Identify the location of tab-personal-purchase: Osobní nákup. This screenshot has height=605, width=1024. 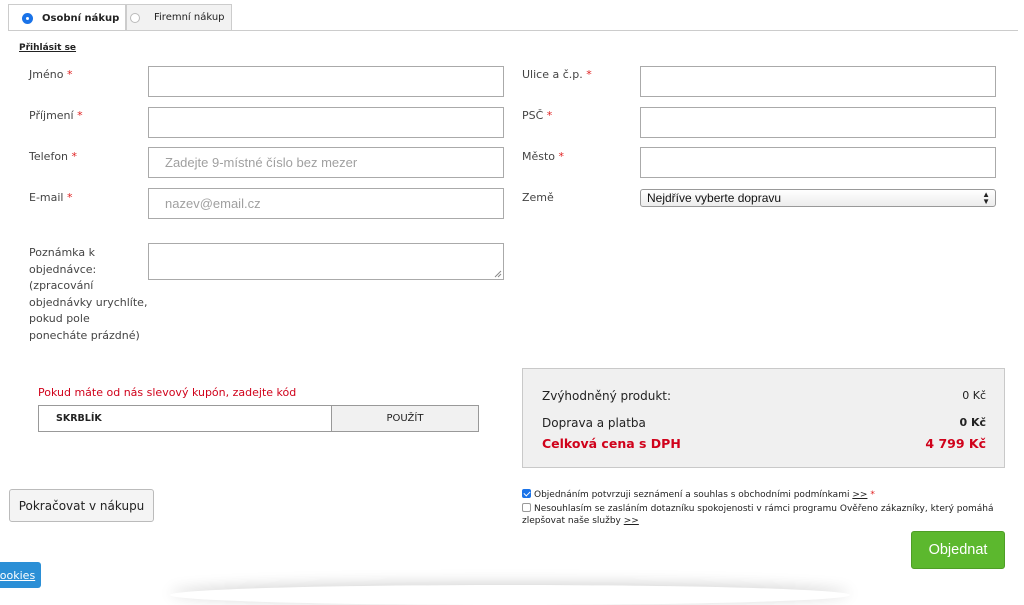
(67, 17).